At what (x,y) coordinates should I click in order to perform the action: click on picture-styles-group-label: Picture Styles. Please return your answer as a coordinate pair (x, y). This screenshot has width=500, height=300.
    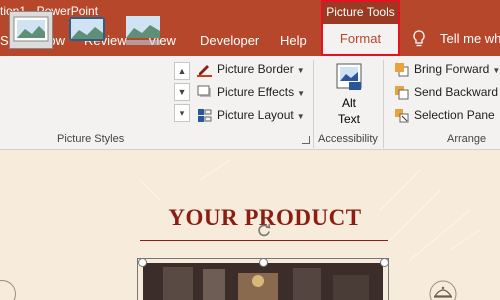
    Looking at the image, I should click on (91, 139).